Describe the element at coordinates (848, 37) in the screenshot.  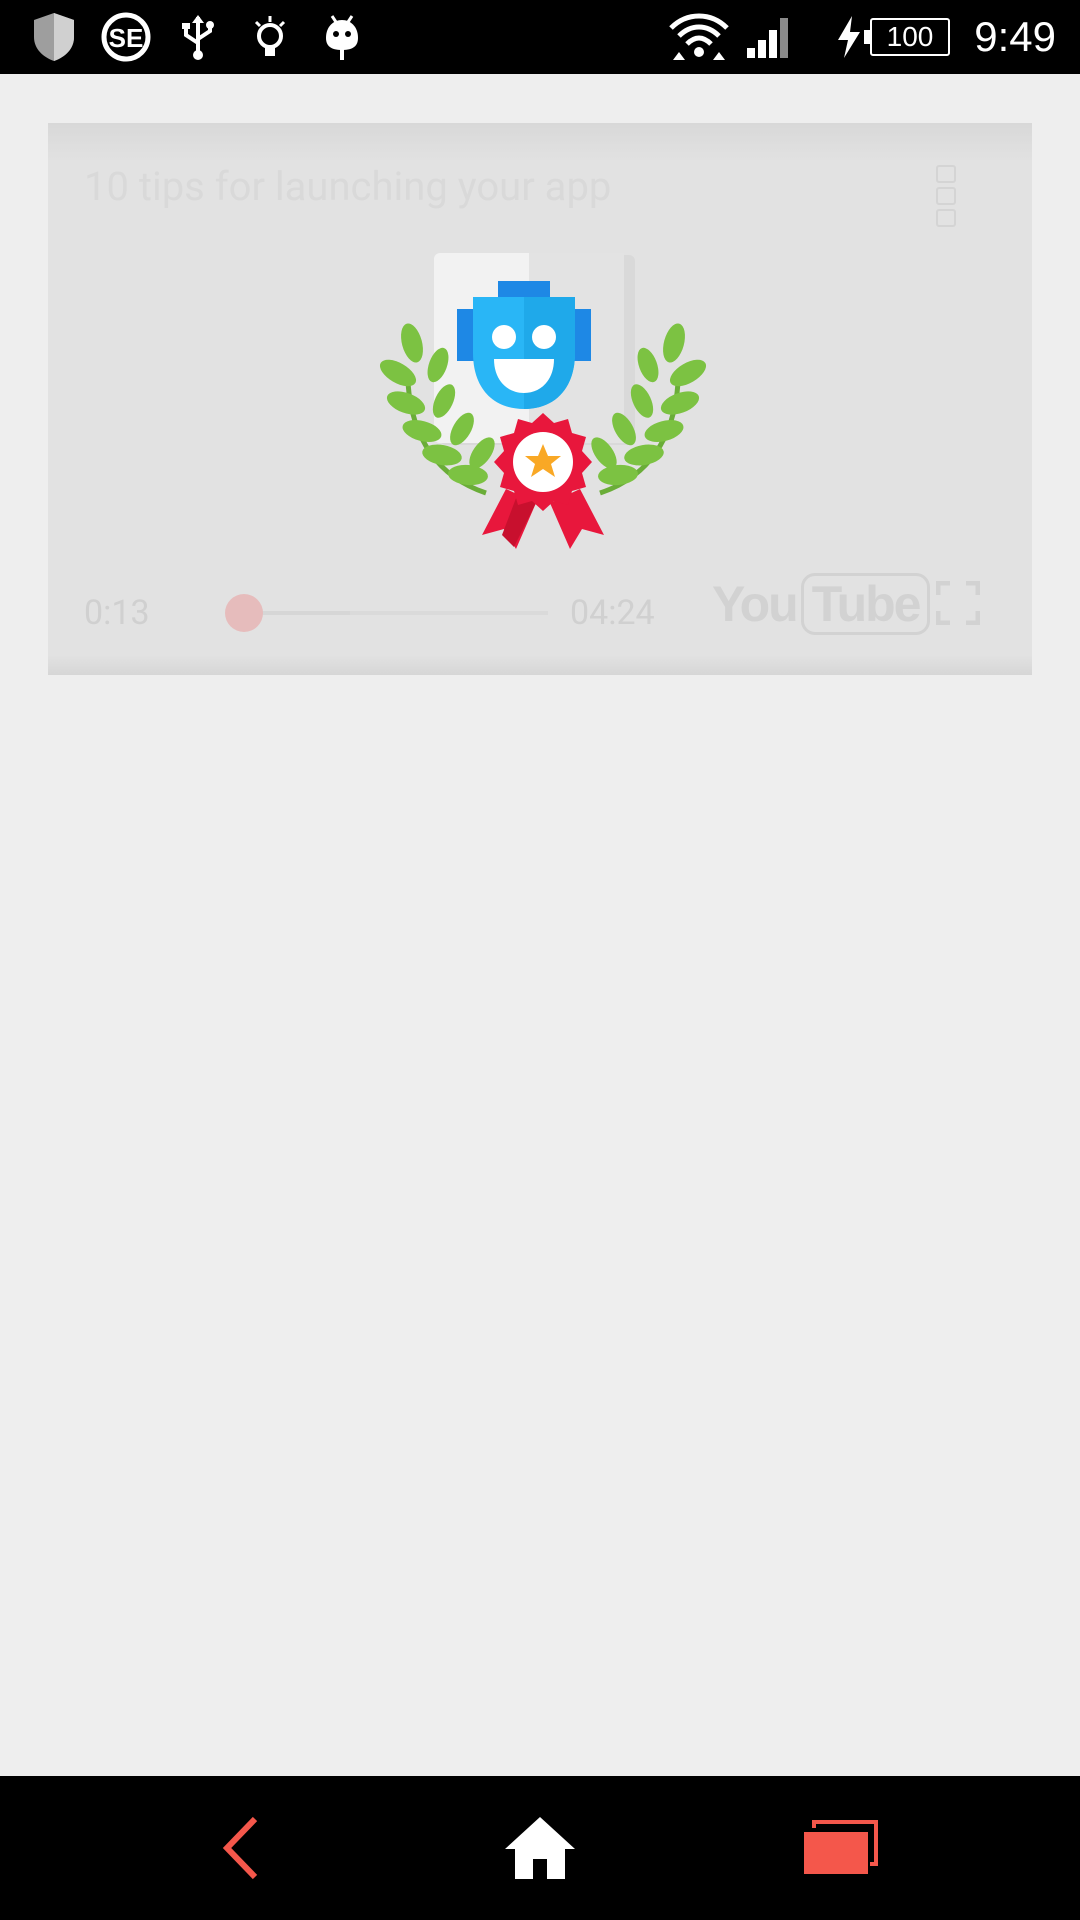
I see `charging-icon` at that location.